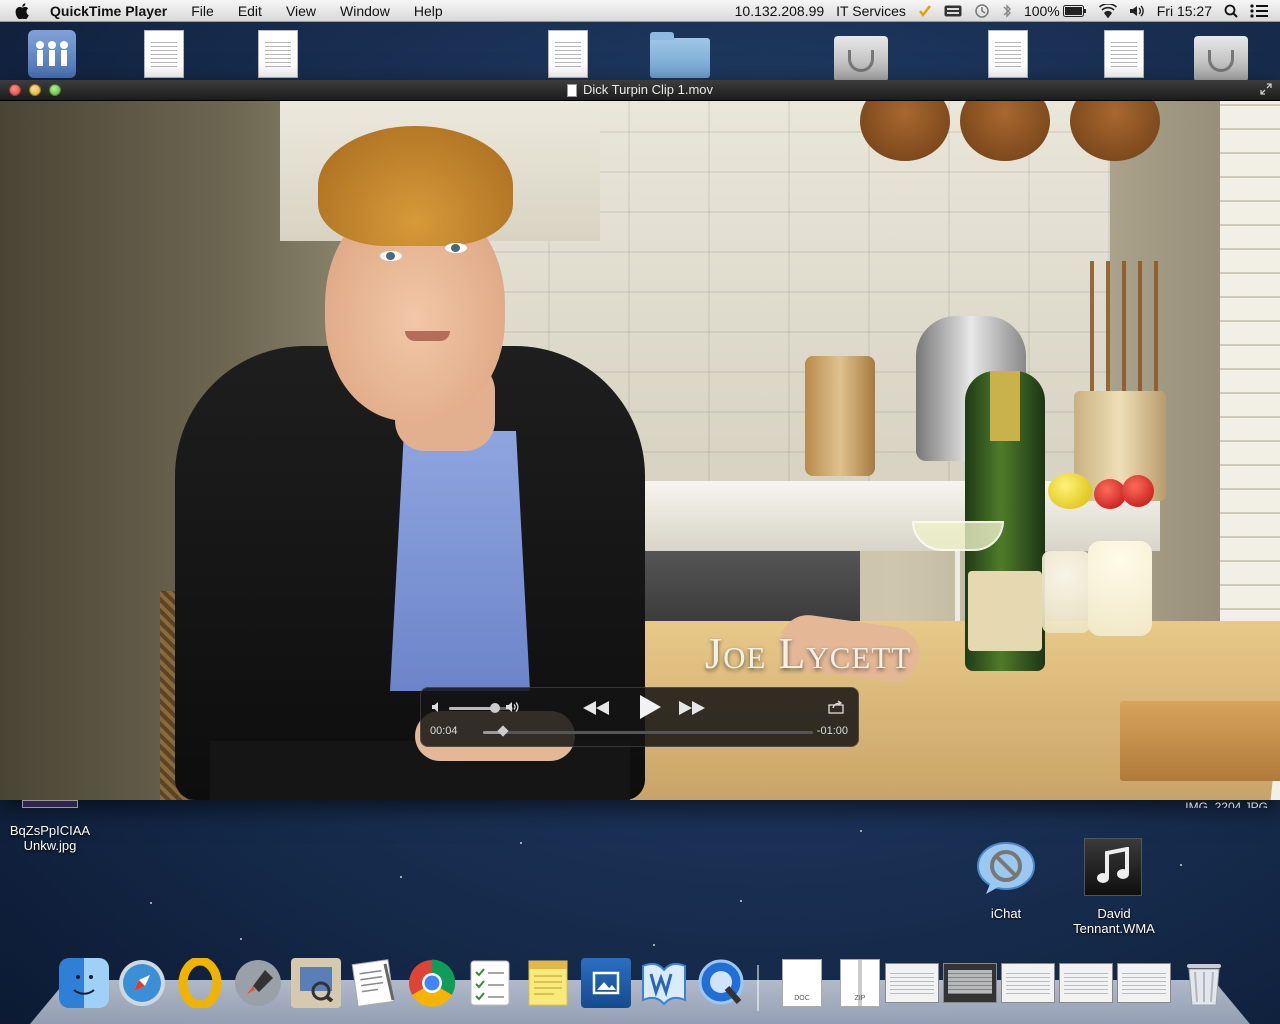 This screenshot has height=1024, width=1280. I want to click on checkmark-icon, so click(925, 11).